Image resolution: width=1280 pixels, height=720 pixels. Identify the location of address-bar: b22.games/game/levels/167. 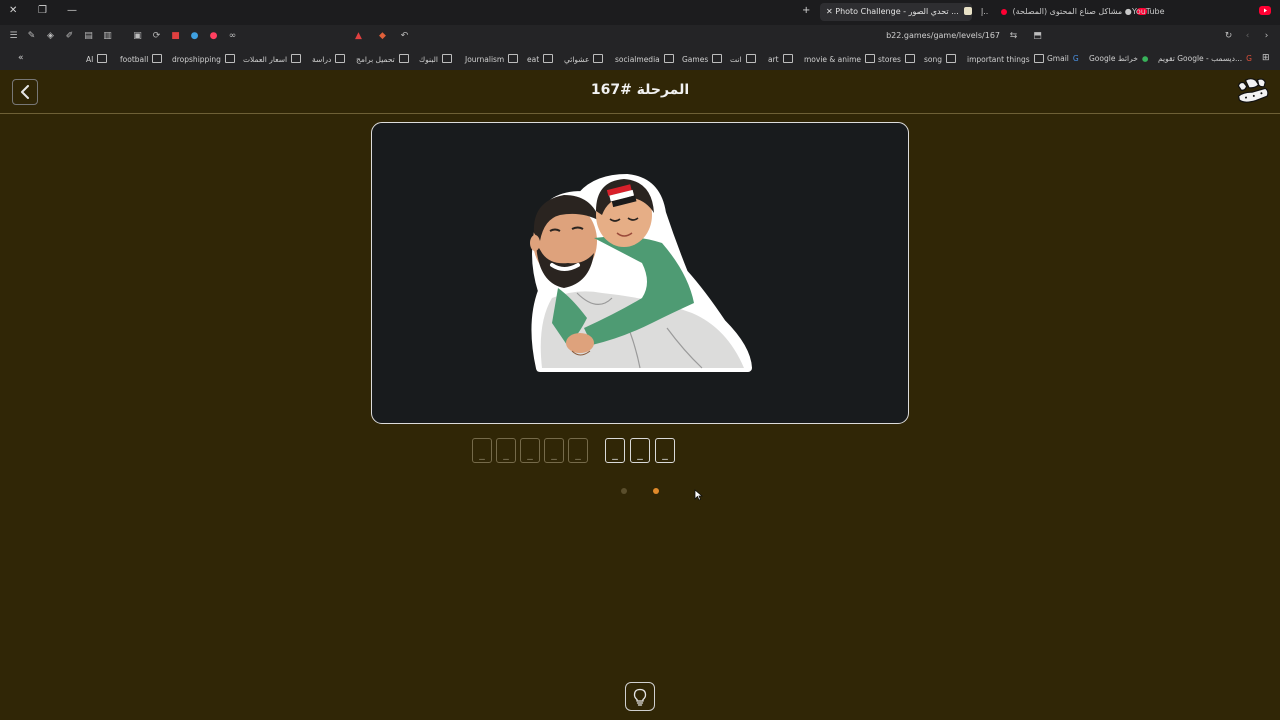
(925, 35).